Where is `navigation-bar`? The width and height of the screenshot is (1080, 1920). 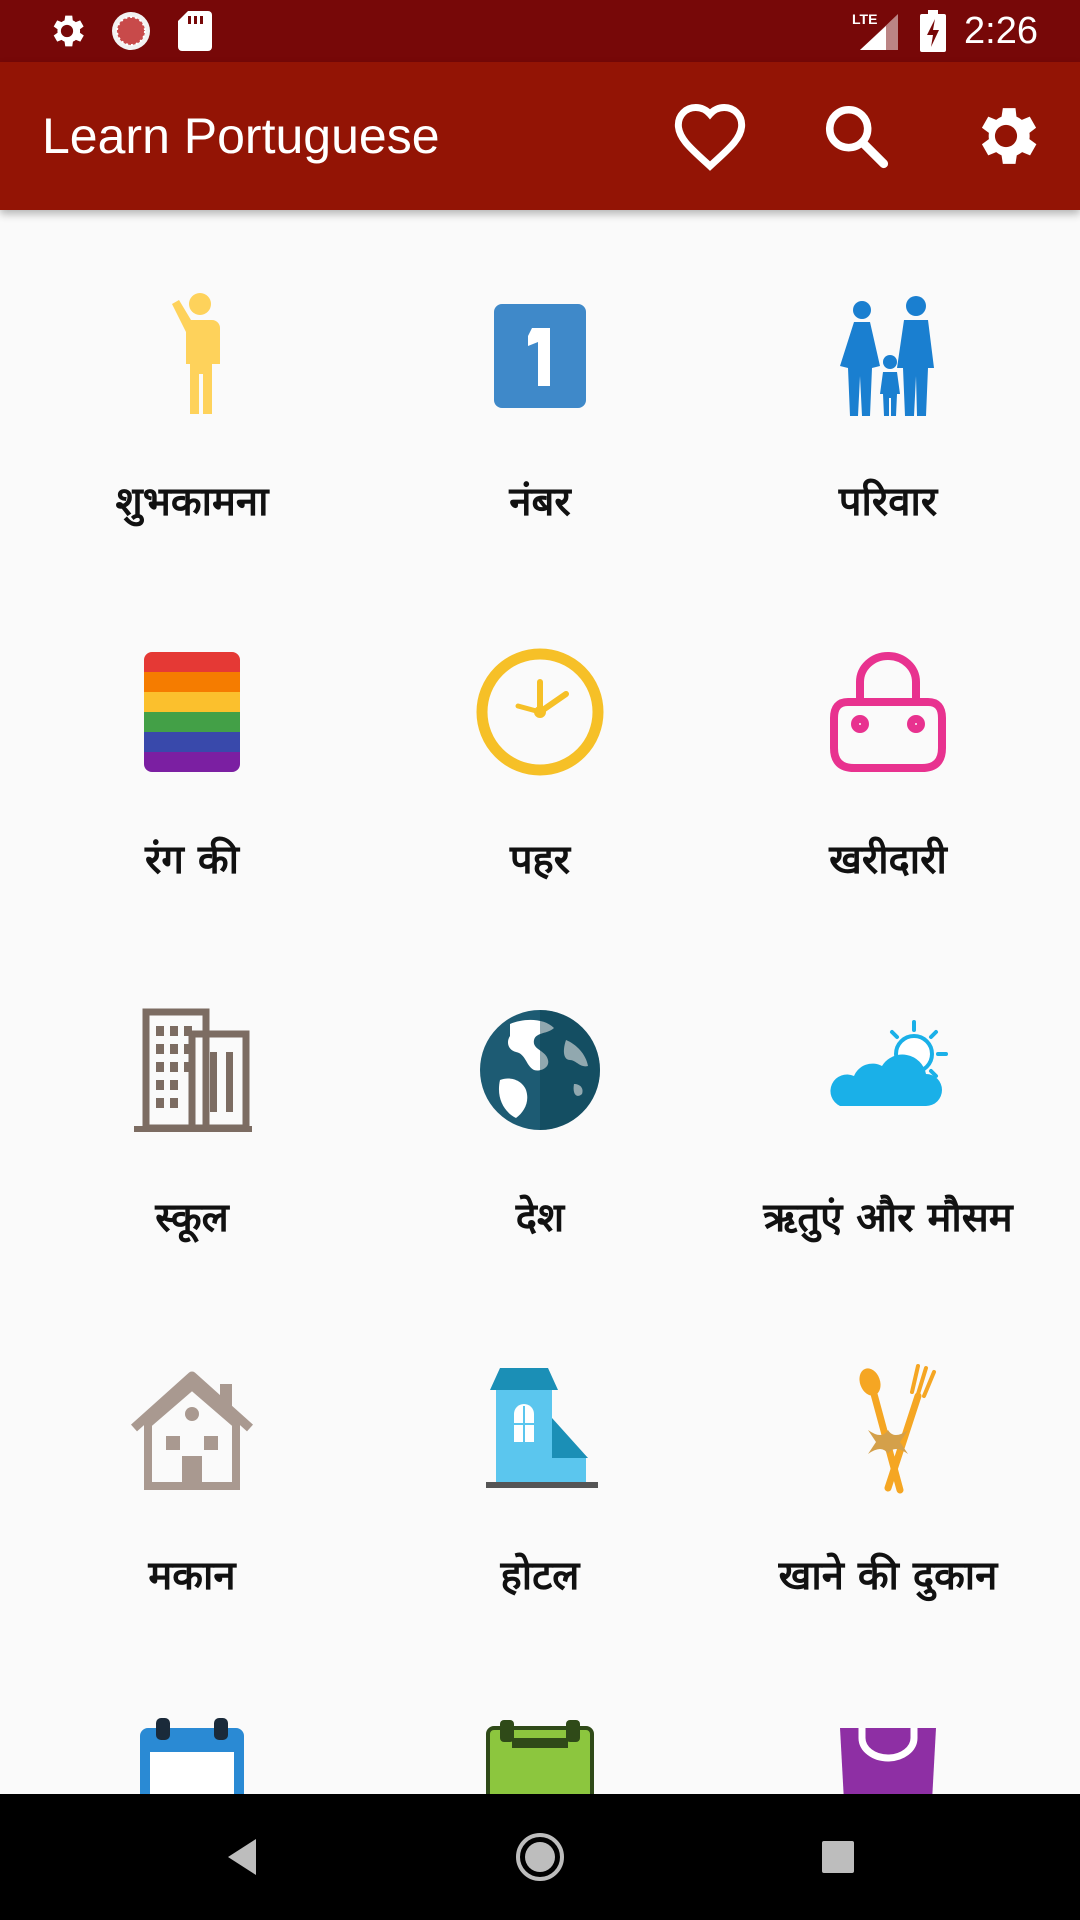
navigation-bar is located at coordinates (540, 1857).